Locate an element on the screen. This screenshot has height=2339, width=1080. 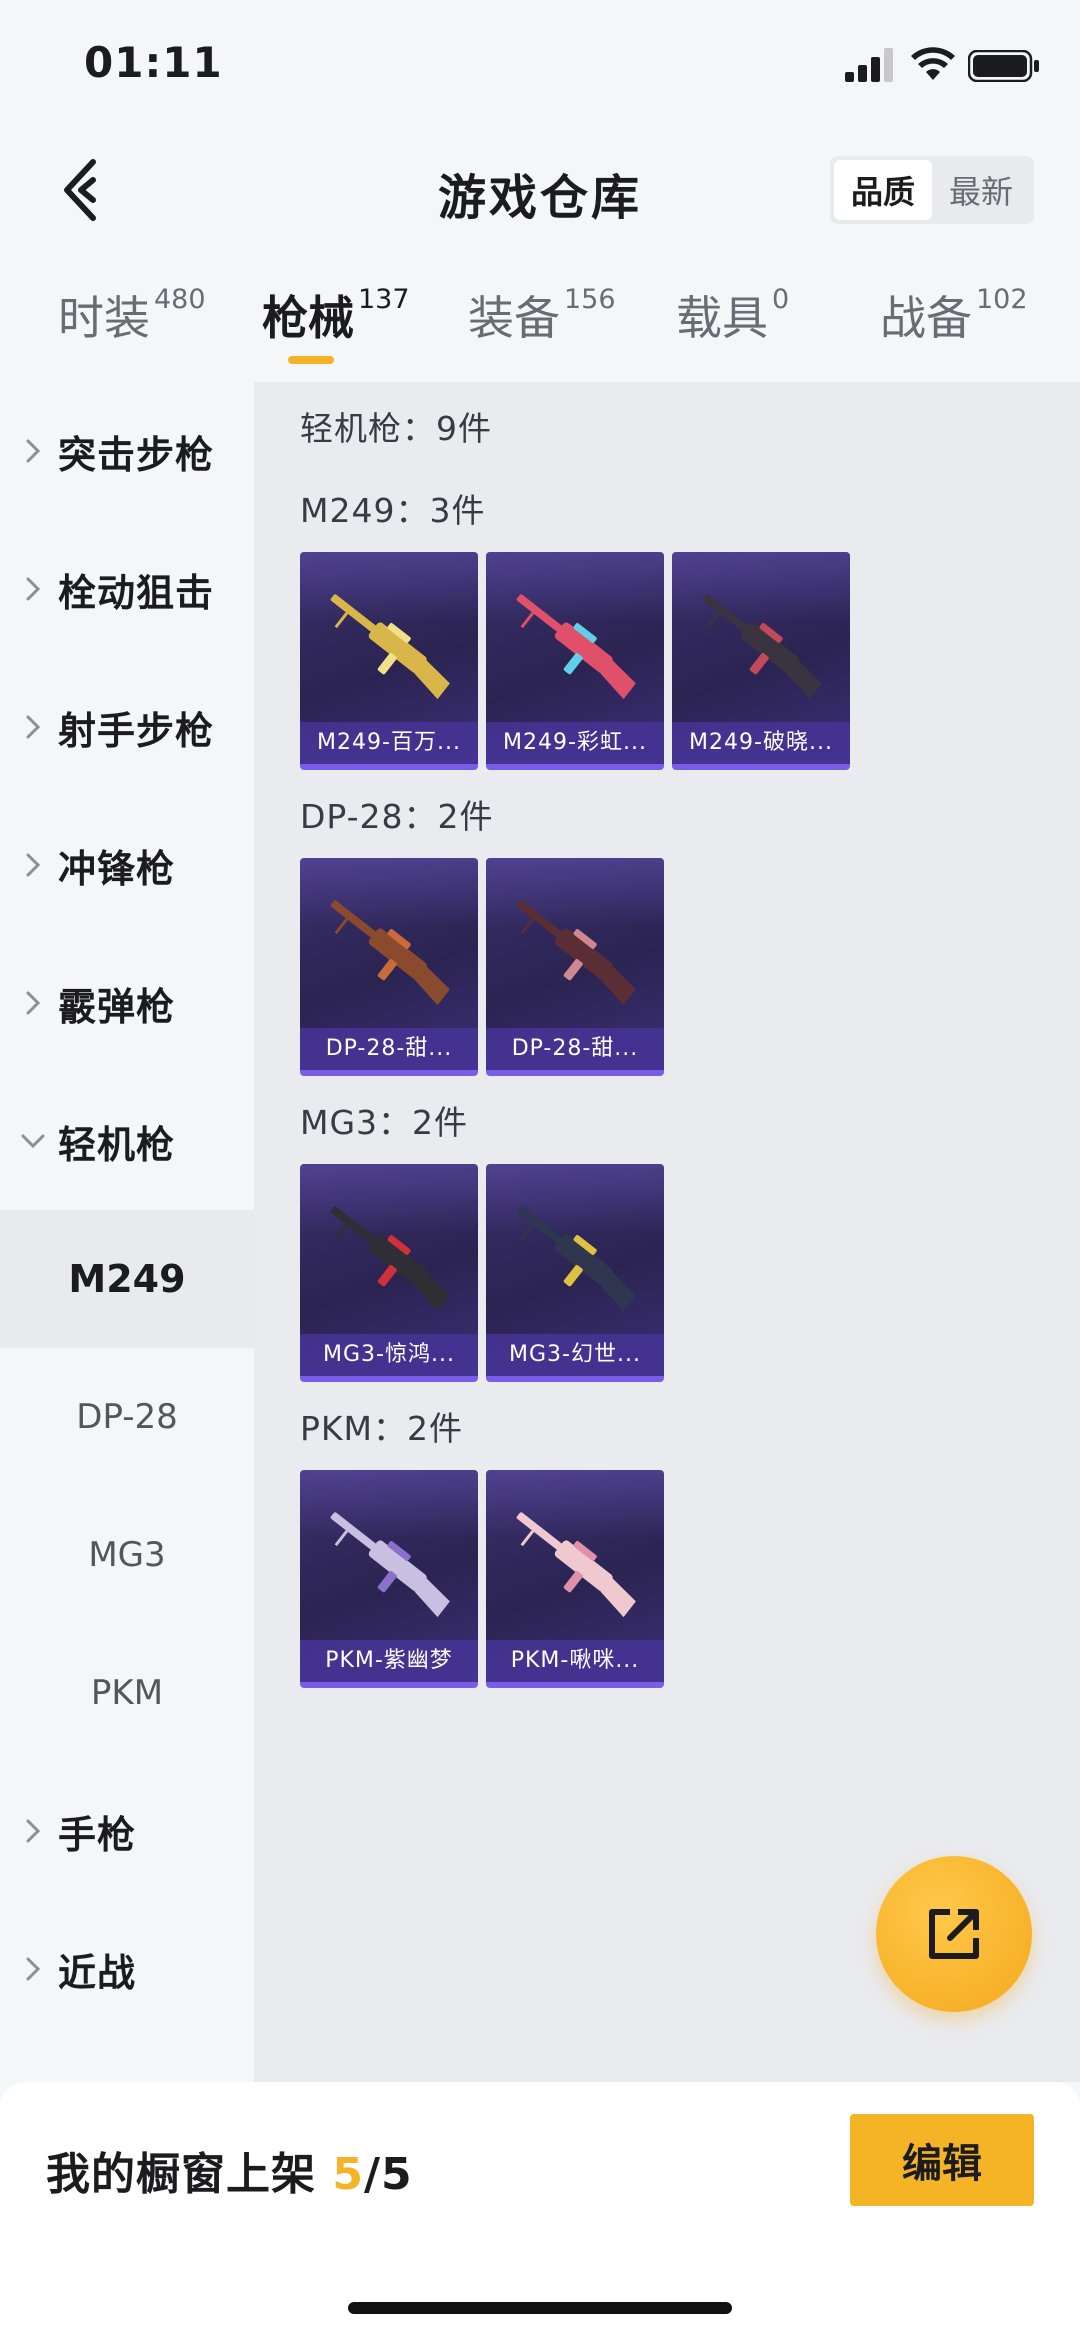
tab-count: 480 is located at coordinates (180, 299).